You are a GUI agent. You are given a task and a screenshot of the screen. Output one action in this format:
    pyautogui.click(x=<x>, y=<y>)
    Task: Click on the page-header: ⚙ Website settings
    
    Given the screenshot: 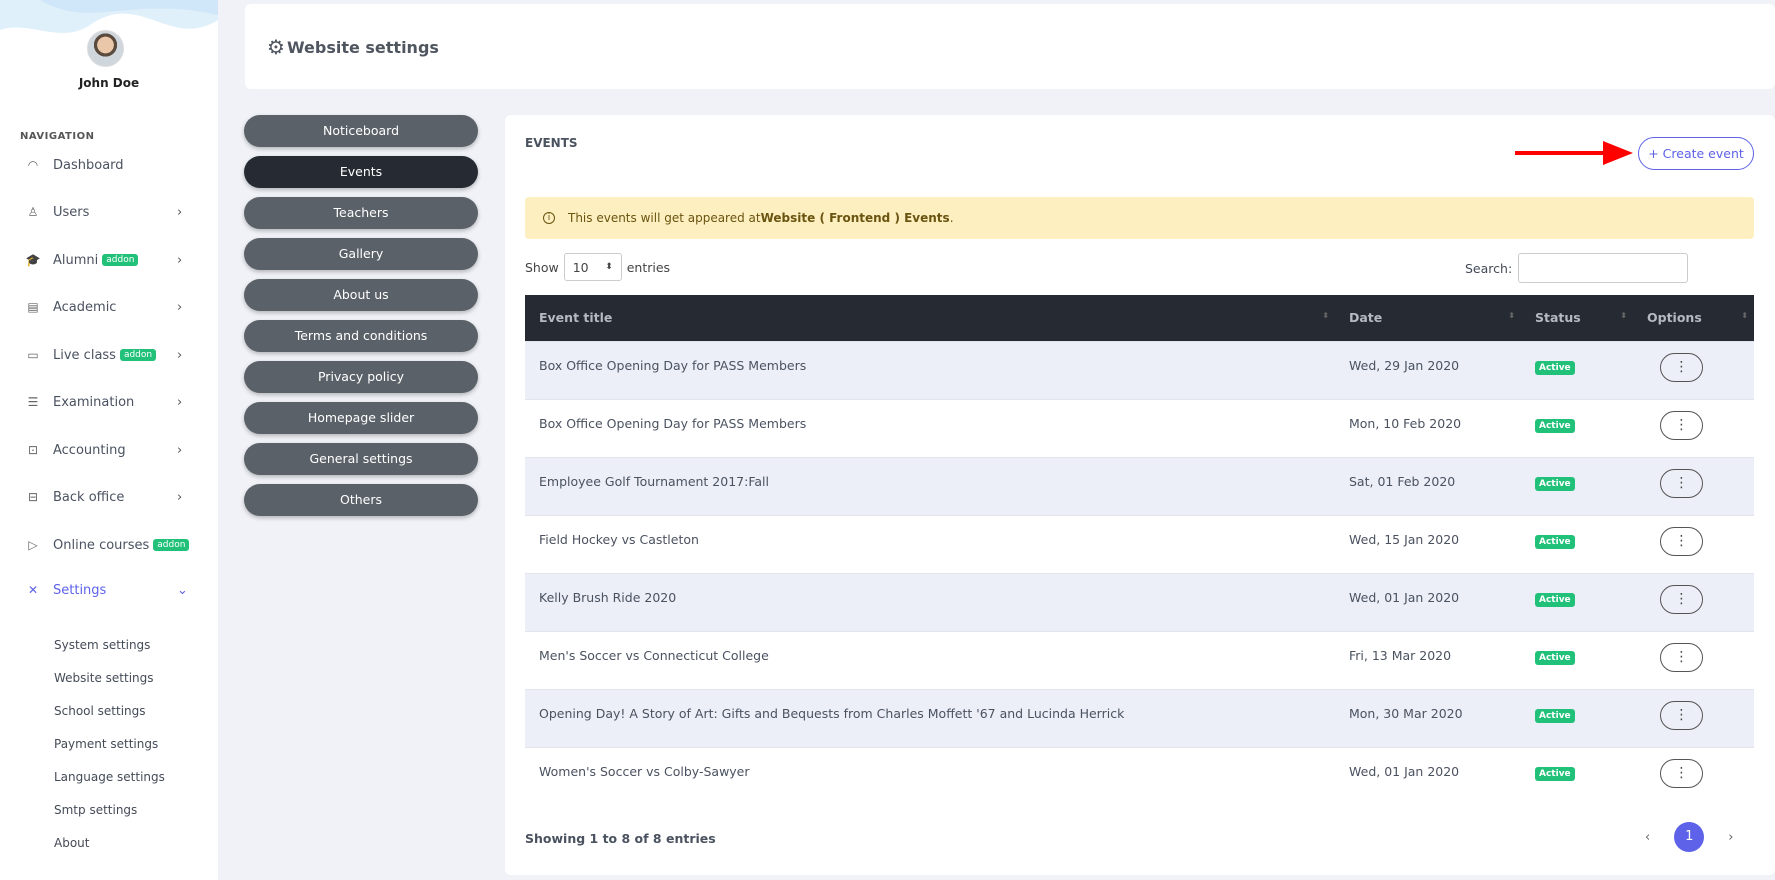 What is the action you would take?
    pyautogui.click(x=1010, y=46)
    